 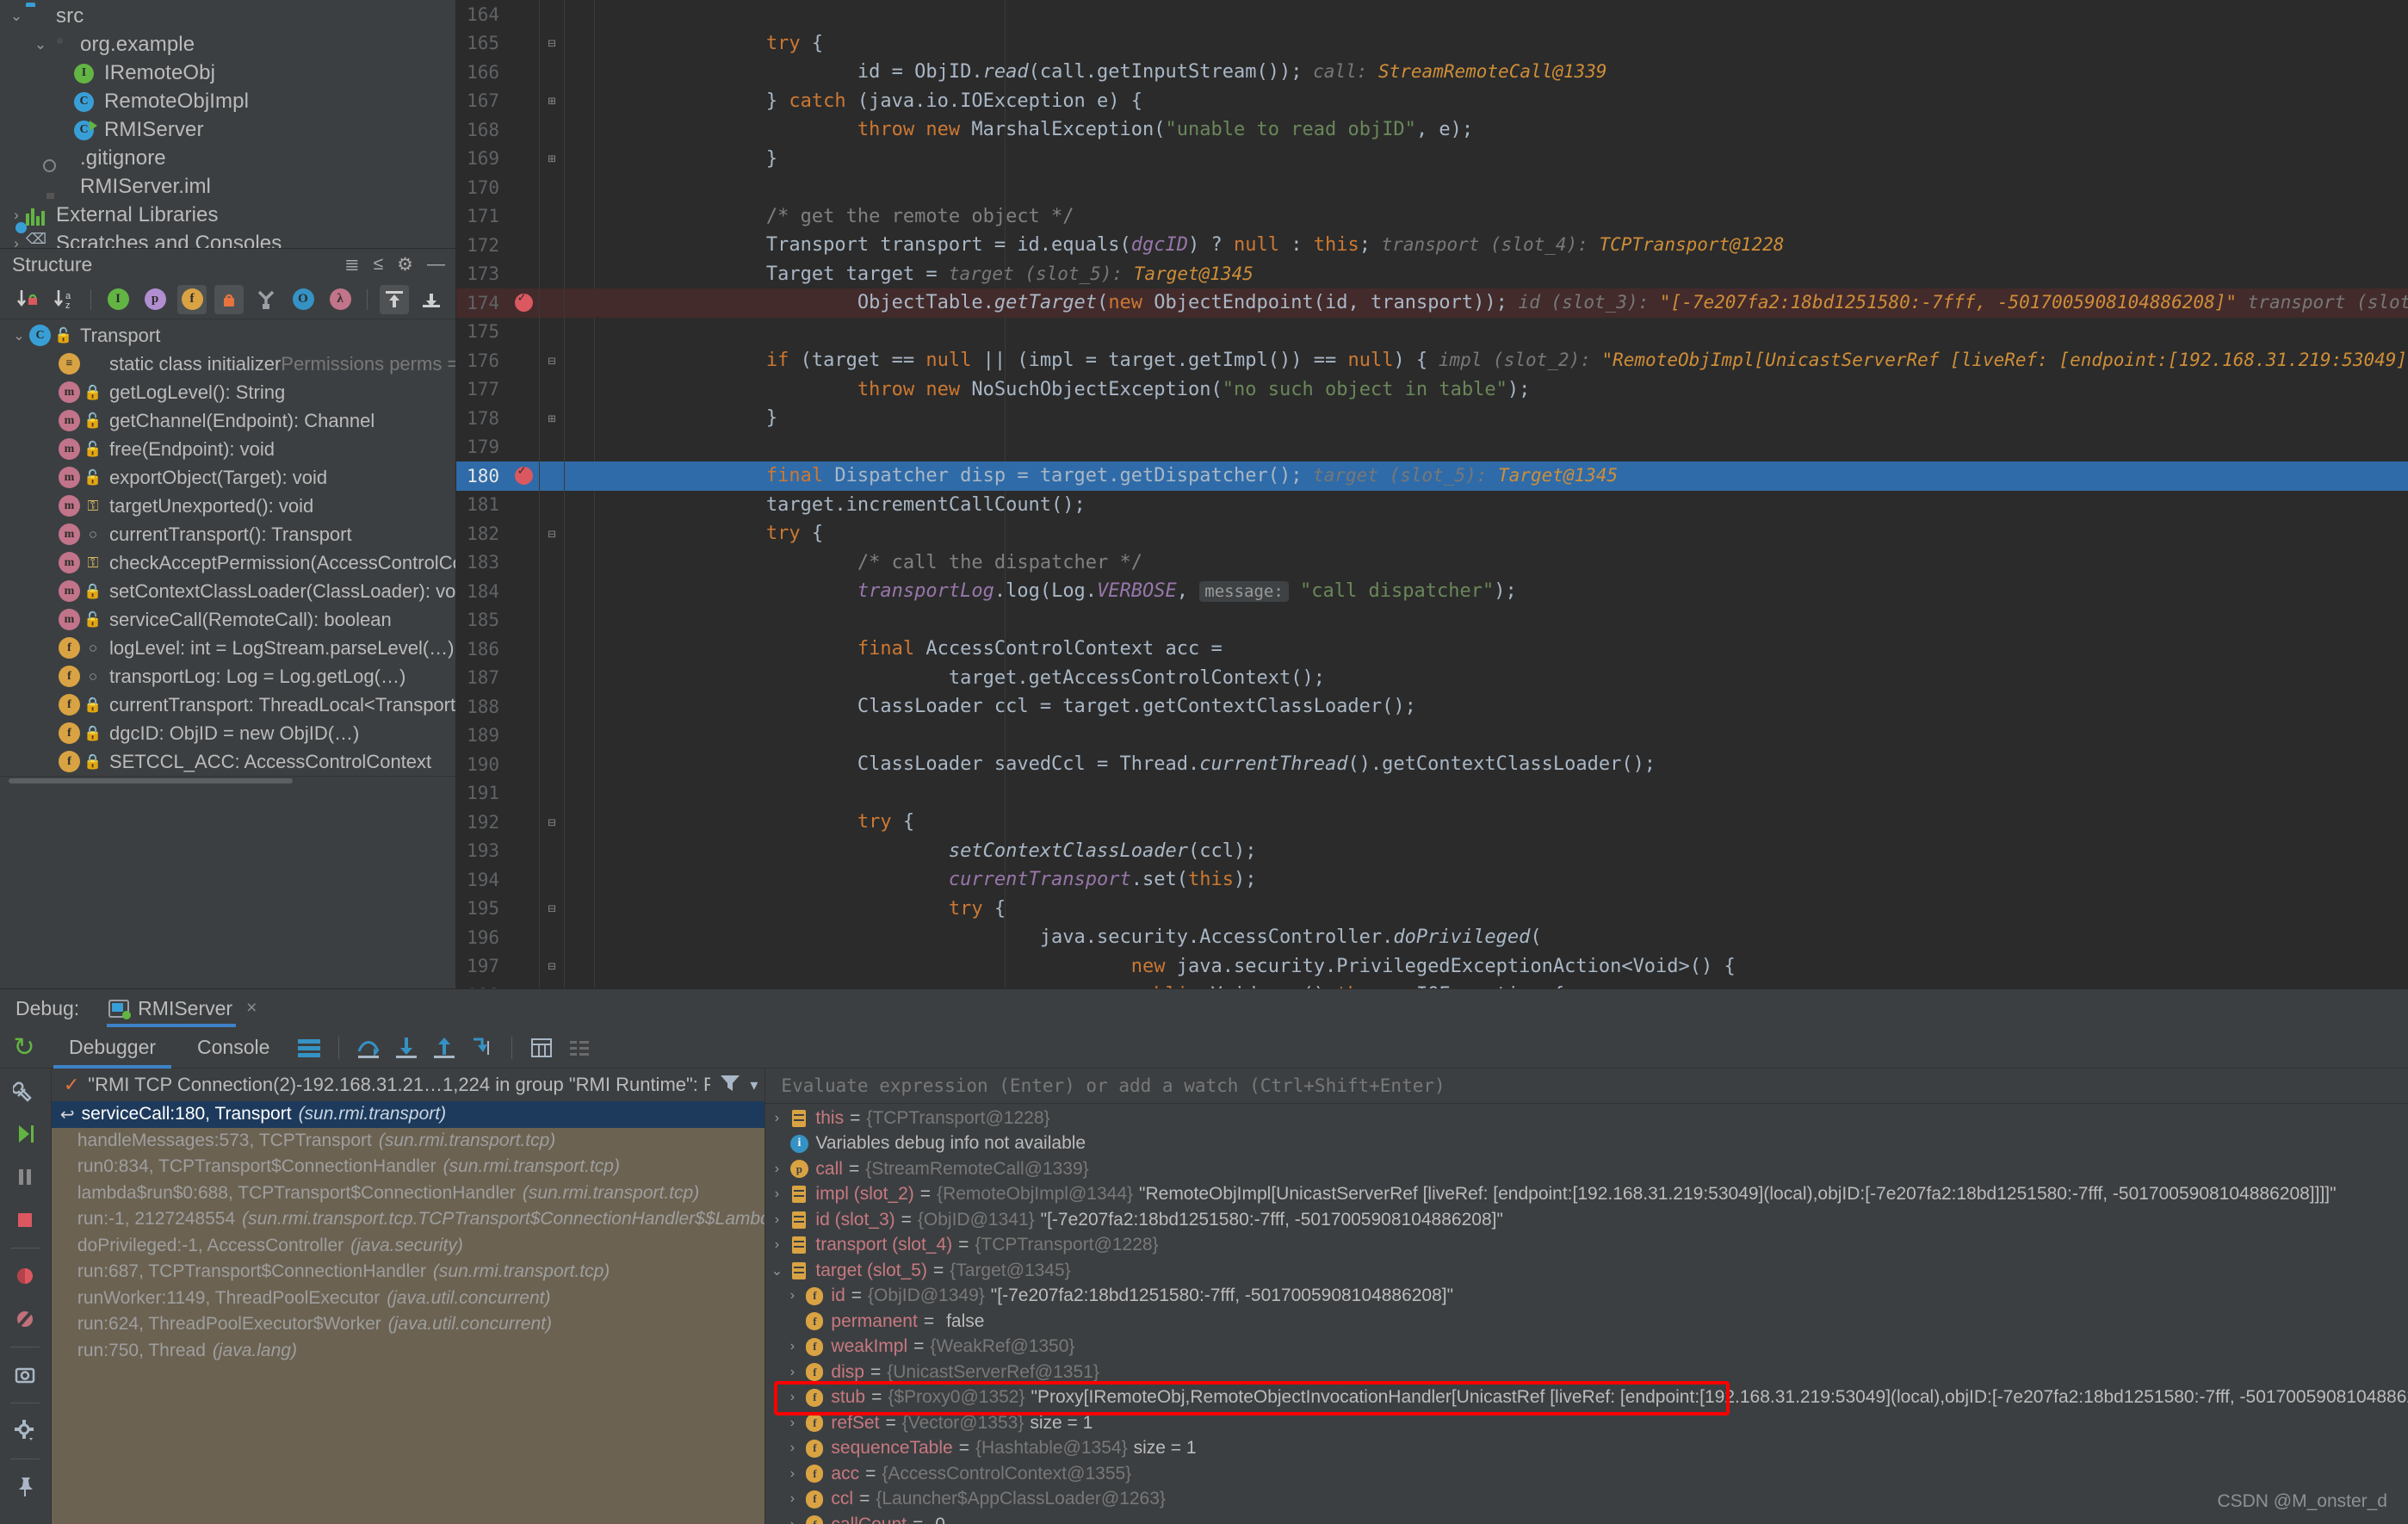 I want to click on screenshot-icon, so click(x=25, y=1375).